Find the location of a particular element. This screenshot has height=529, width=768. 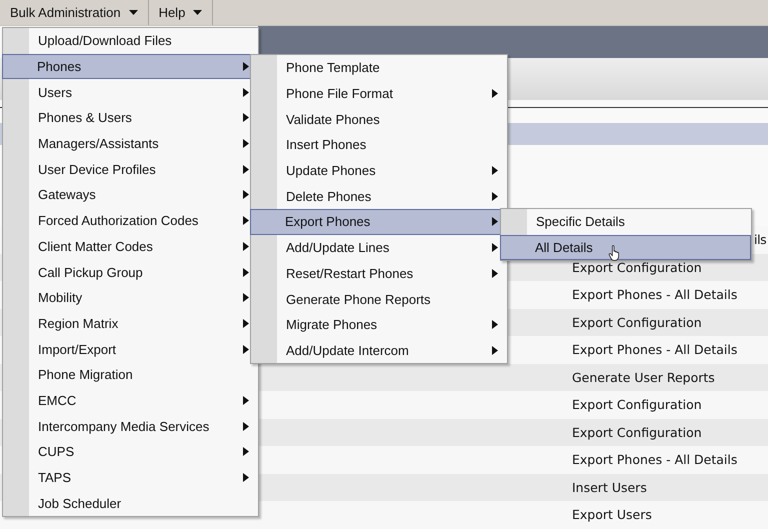

menu-item: Intercompany Media Services is located at coordinates (130, 426).